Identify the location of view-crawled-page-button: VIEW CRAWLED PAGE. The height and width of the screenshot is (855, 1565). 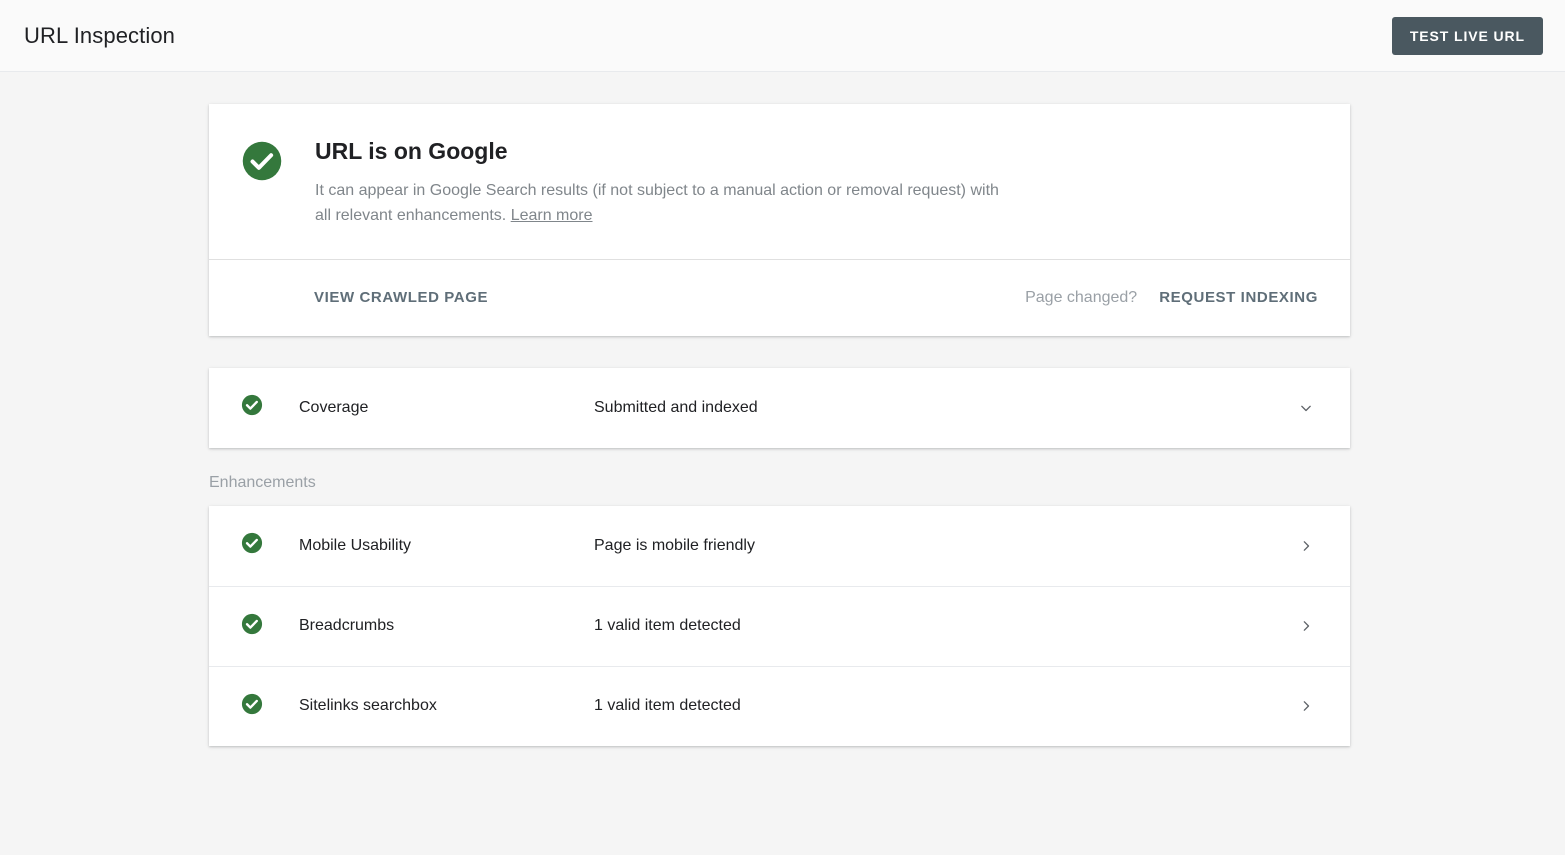
(401, 297).